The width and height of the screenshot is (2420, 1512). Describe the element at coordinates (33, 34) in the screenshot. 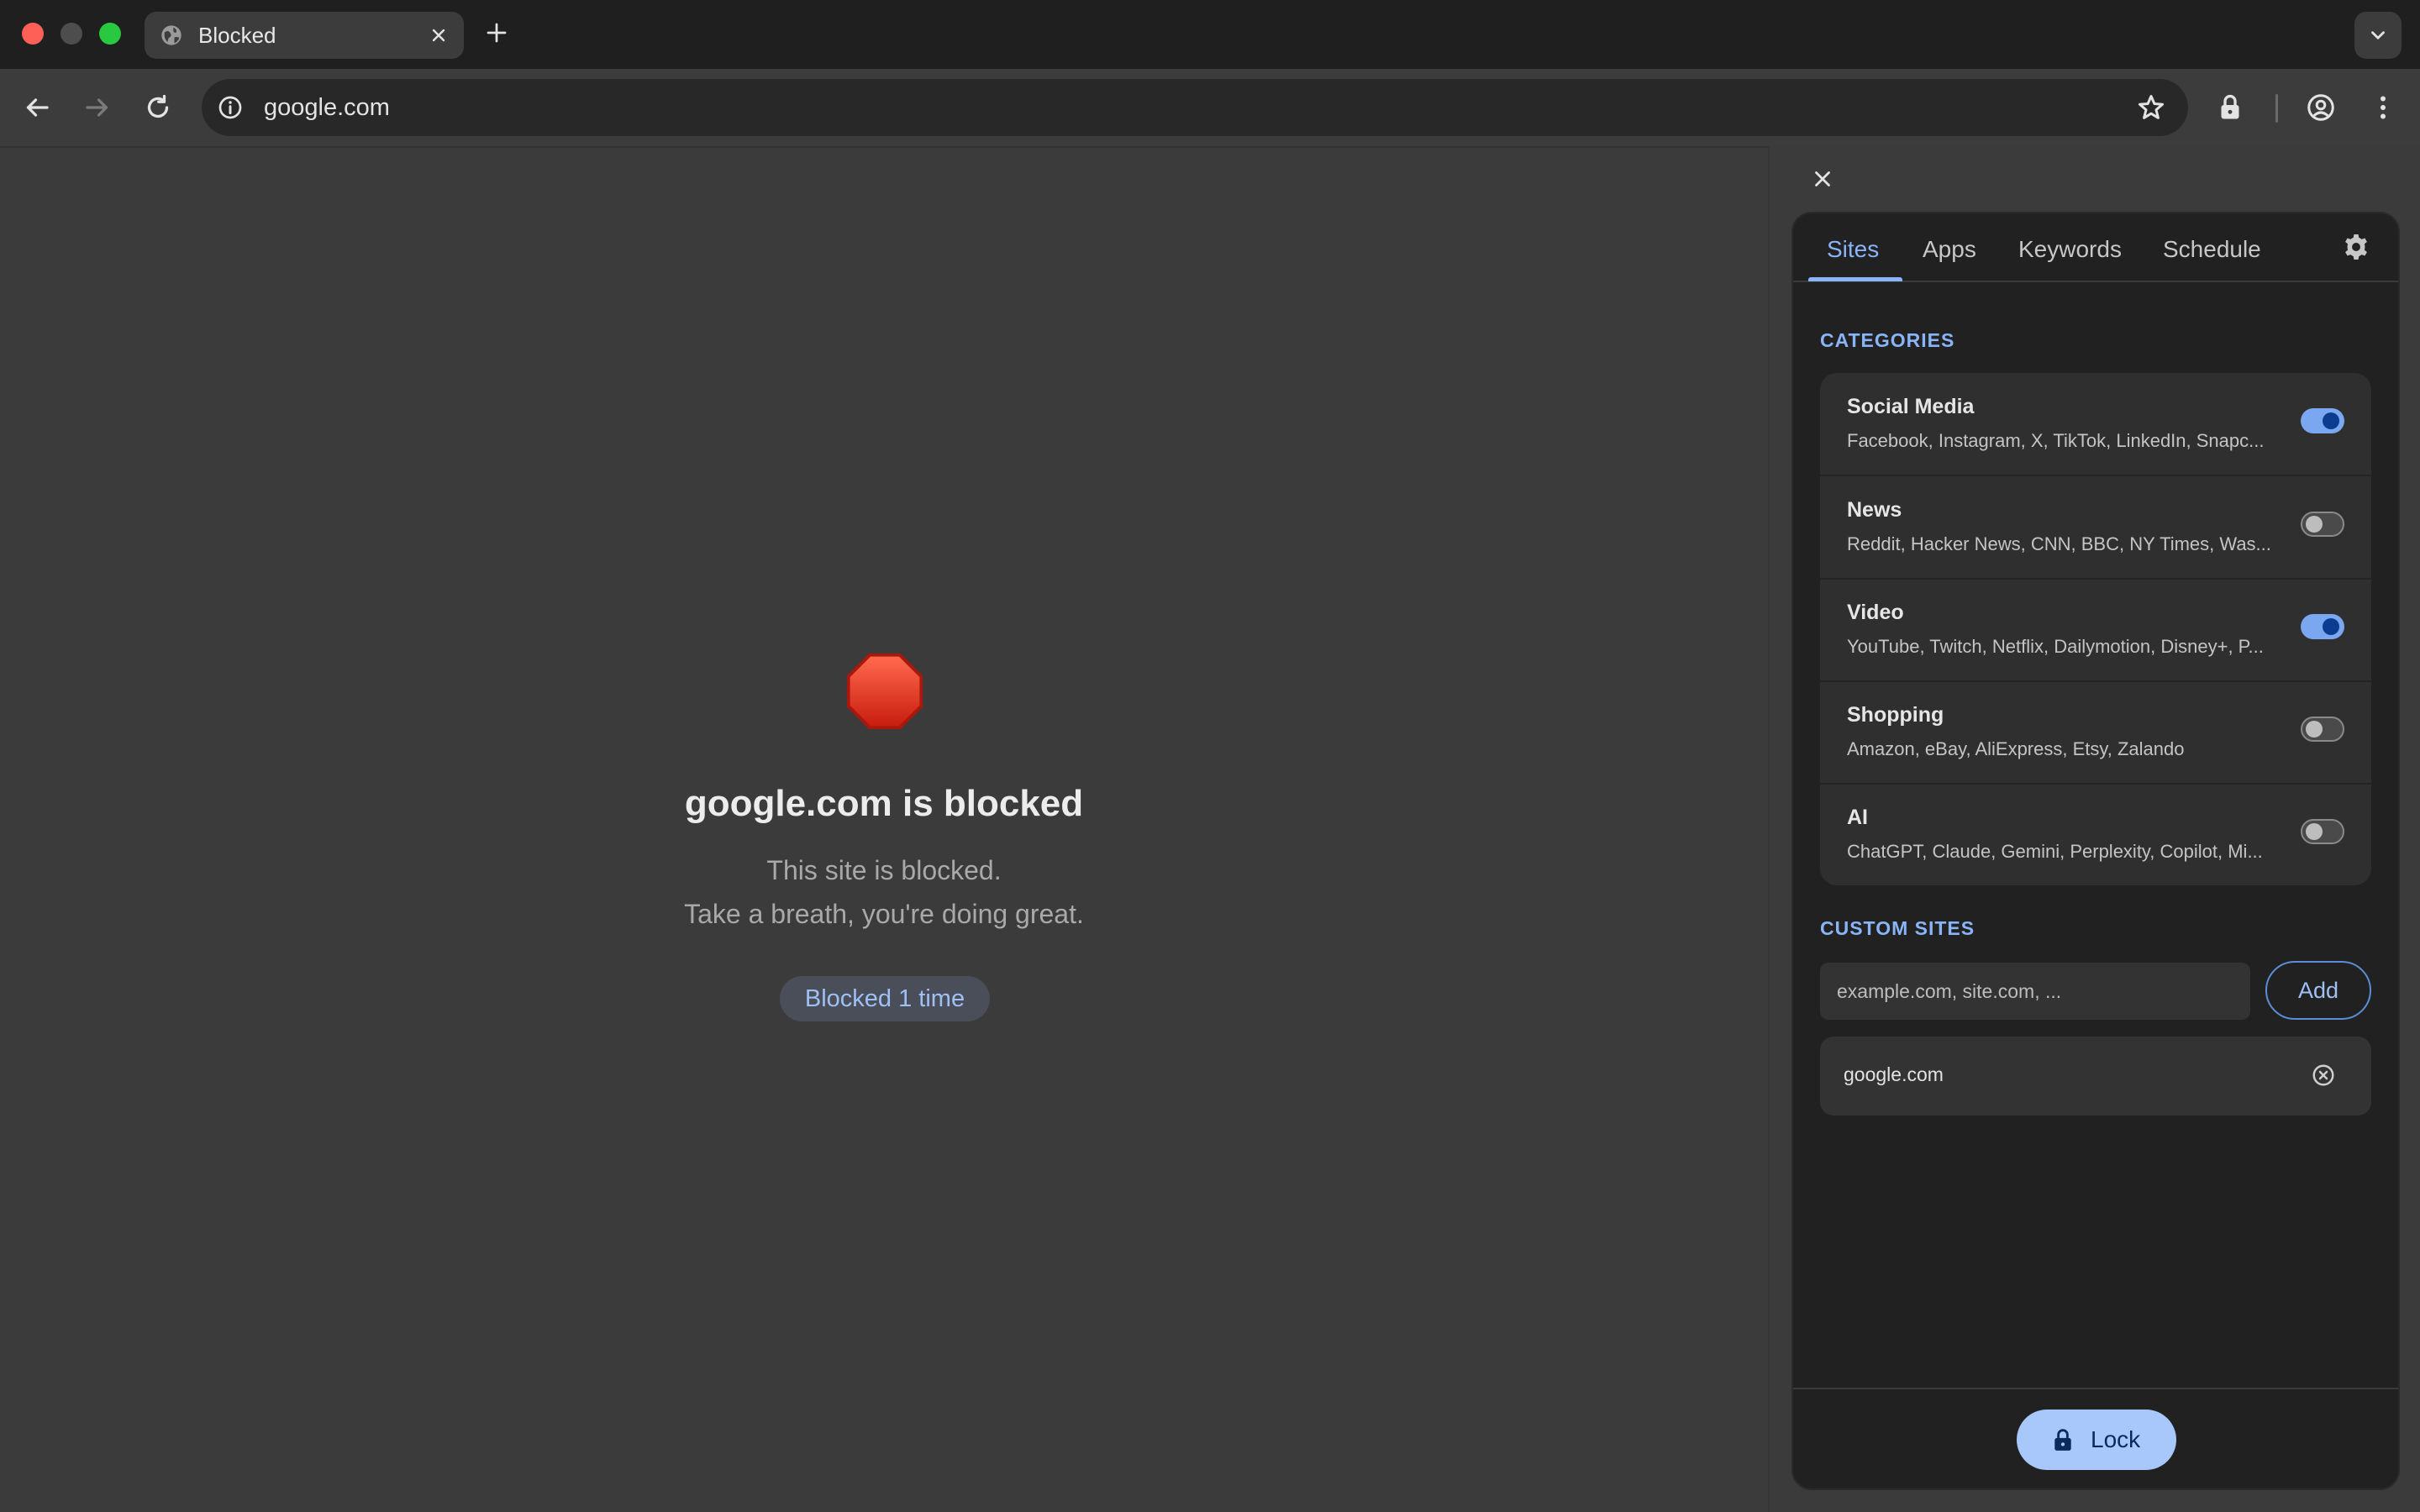

I see `close-window-button` at that location.